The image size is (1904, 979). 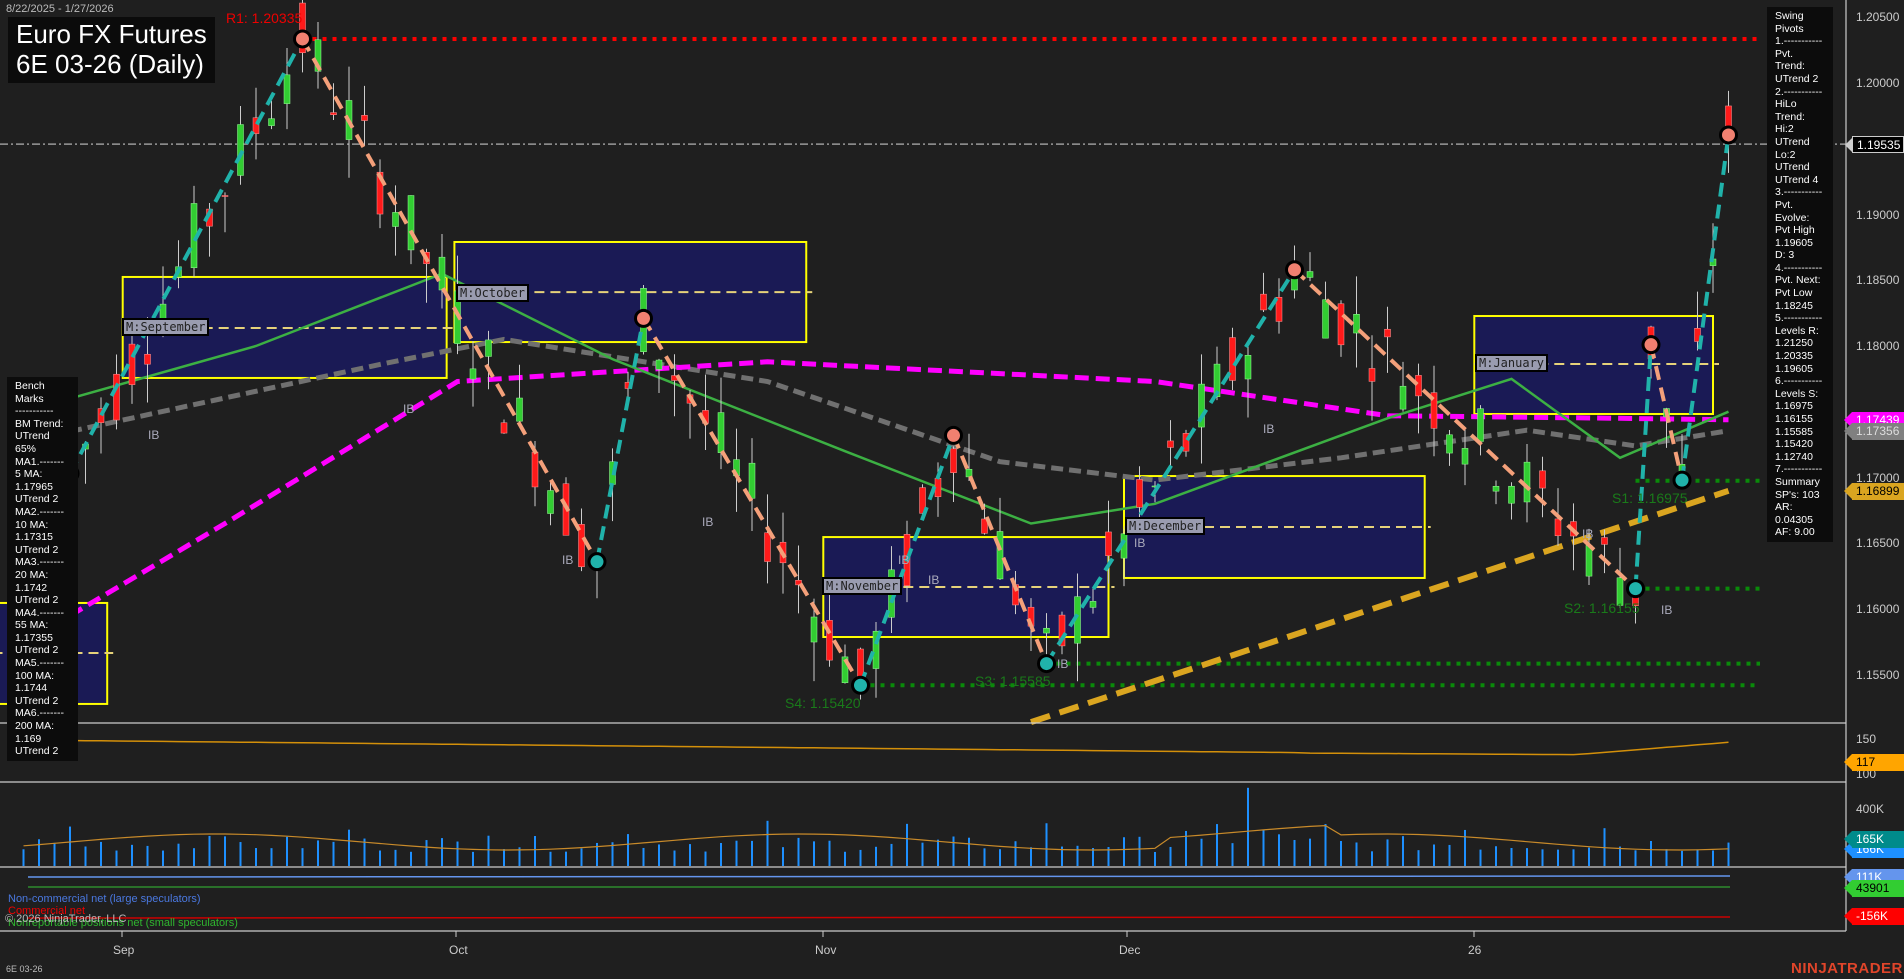 What do you see at coordinates (1130, 950) in the screenshot?
I see `x-tick-dec: Dec` at bounding box center [1130, 950].